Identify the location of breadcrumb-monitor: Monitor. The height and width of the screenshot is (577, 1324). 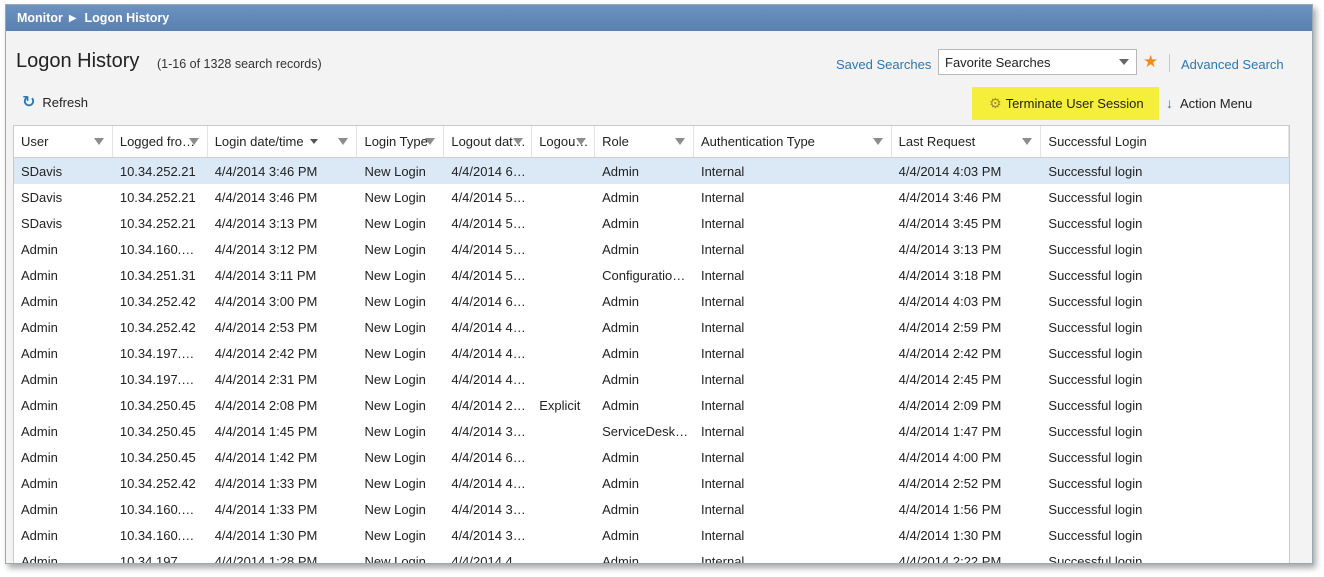
(40, 18).